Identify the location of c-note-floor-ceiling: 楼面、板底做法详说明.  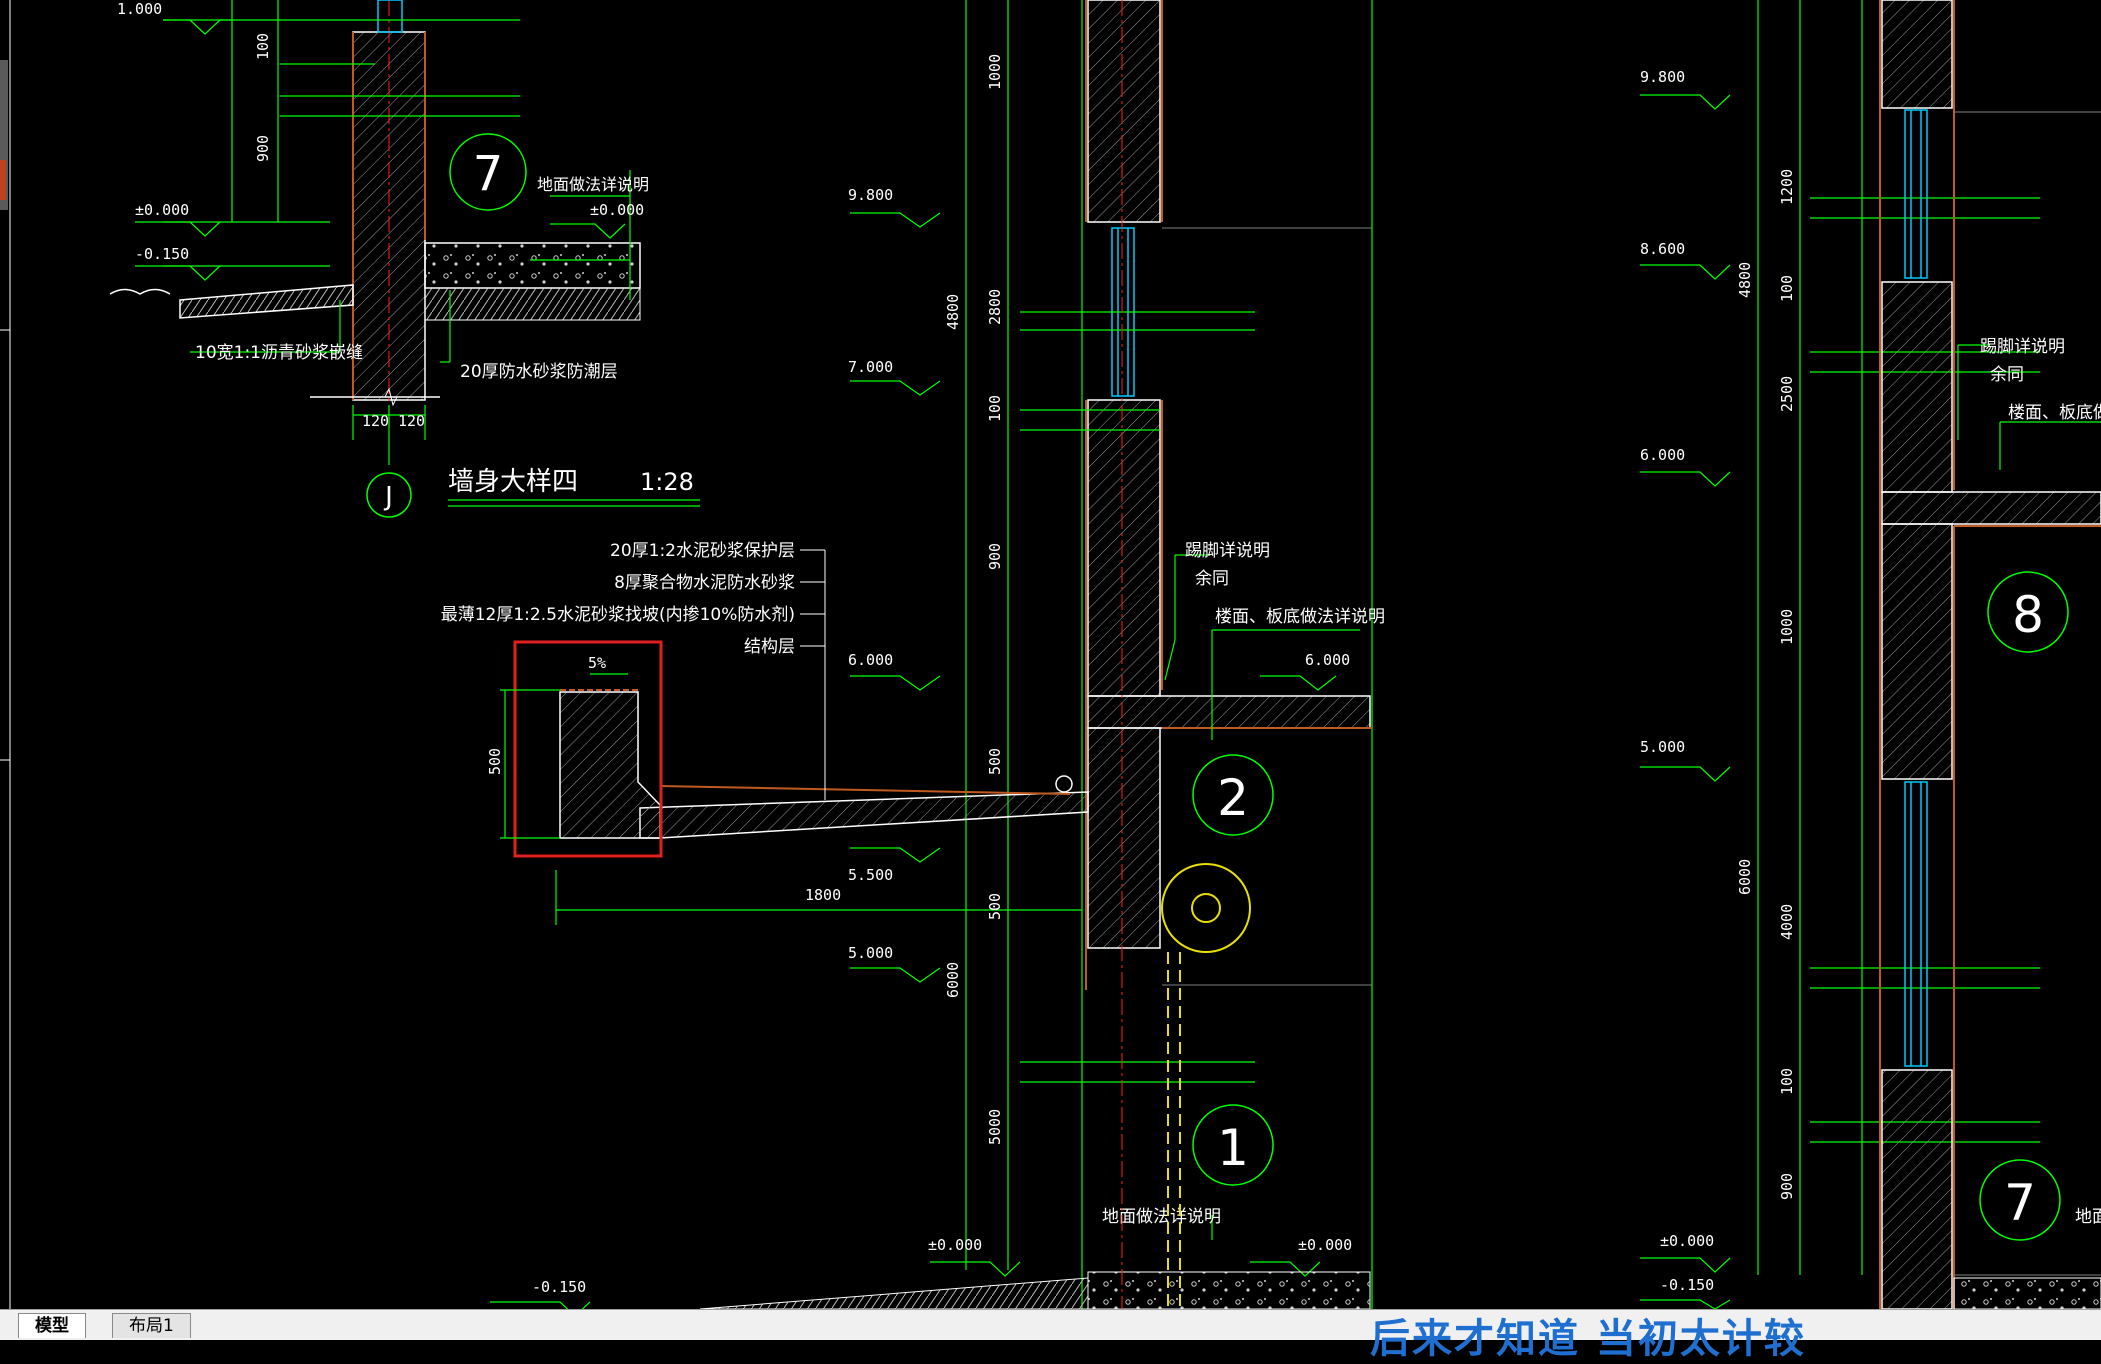
(1300, 617).